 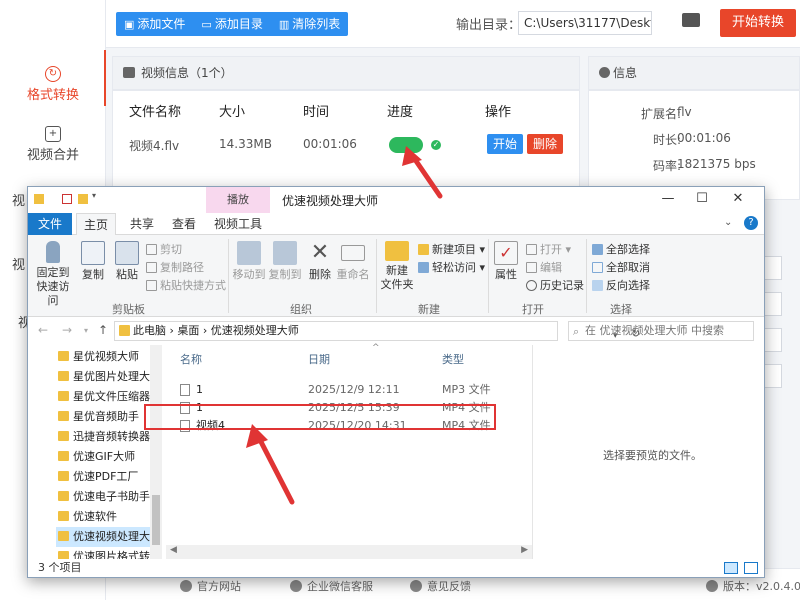 I want to click on col-header-date: 日期, so click(x=319, y=359).